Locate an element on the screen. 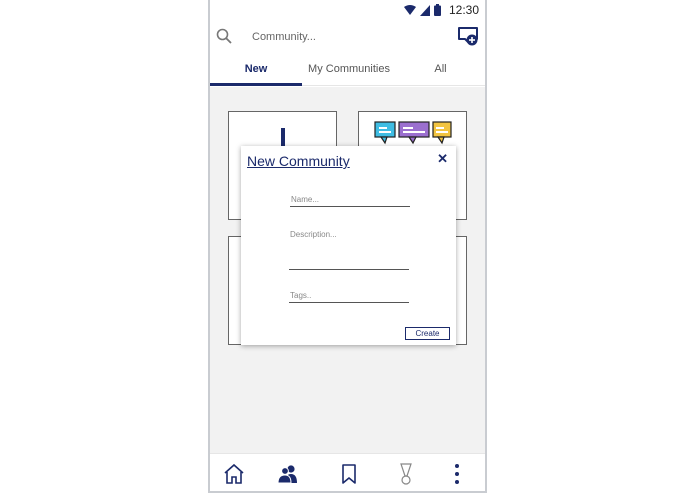 This screenshot has width=695, height=494. badge-icon is located at coordinates (406, 474).